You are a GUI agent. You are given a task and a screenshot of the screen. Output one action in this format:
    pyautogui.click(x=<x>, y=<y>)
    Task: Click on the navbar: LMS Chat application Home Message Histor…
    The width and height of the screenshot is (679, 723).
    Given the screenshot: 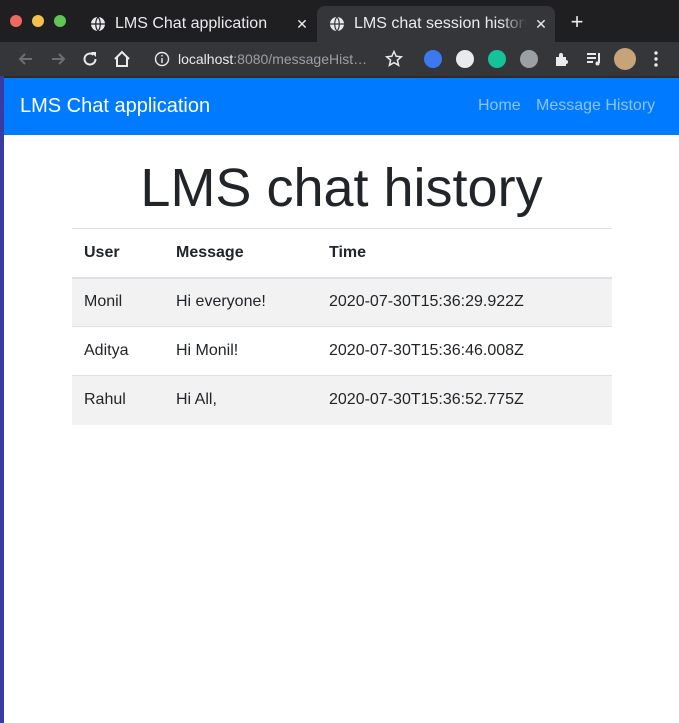 What is the action you would take?
    pyautogui.click(x=341, y=106)
    